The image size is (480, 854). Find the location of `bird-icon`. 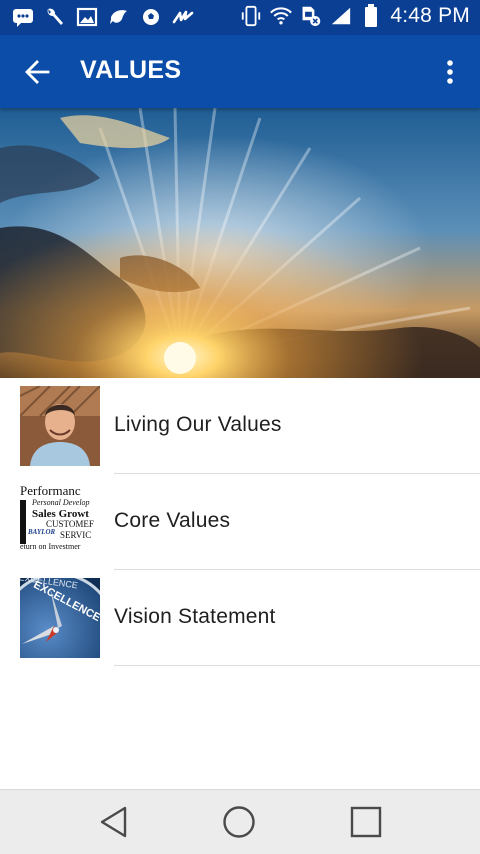

bird-icon is located at coordinates (119, 17).